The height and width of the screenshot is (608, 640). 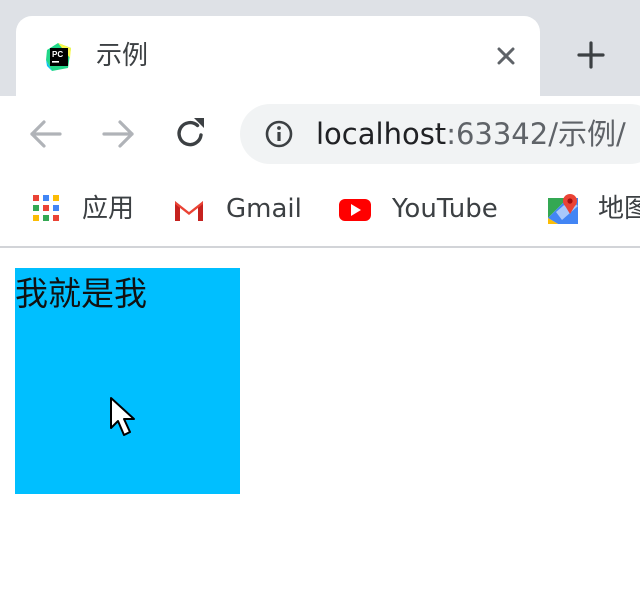 I want to click on bookmark-maps: 地图, so click(x=593, y=208).